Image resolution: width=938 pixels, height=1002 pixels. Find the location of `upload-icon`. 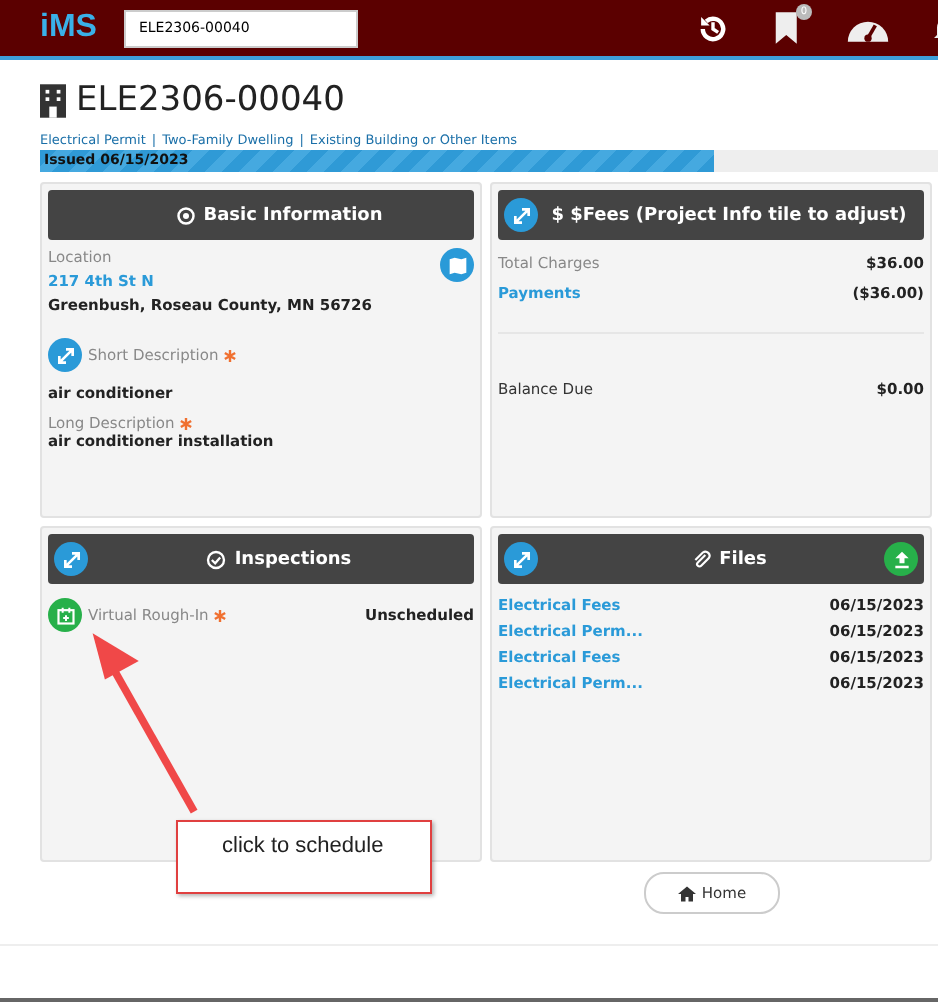

upload-icon is located at coordinates (901, 559).